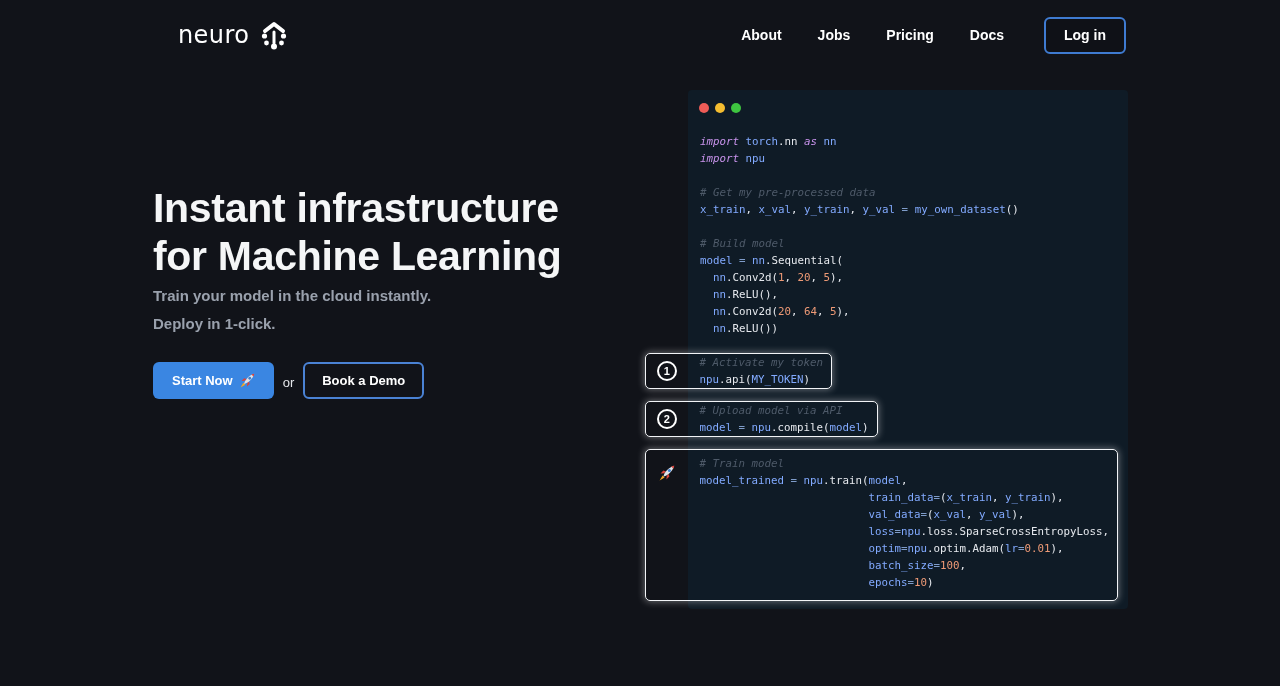  What do you see at coordinates (784, 428) in the screenshot?
I see `code-line: model = npu.compile(model)` at bounding box center [784, 428].